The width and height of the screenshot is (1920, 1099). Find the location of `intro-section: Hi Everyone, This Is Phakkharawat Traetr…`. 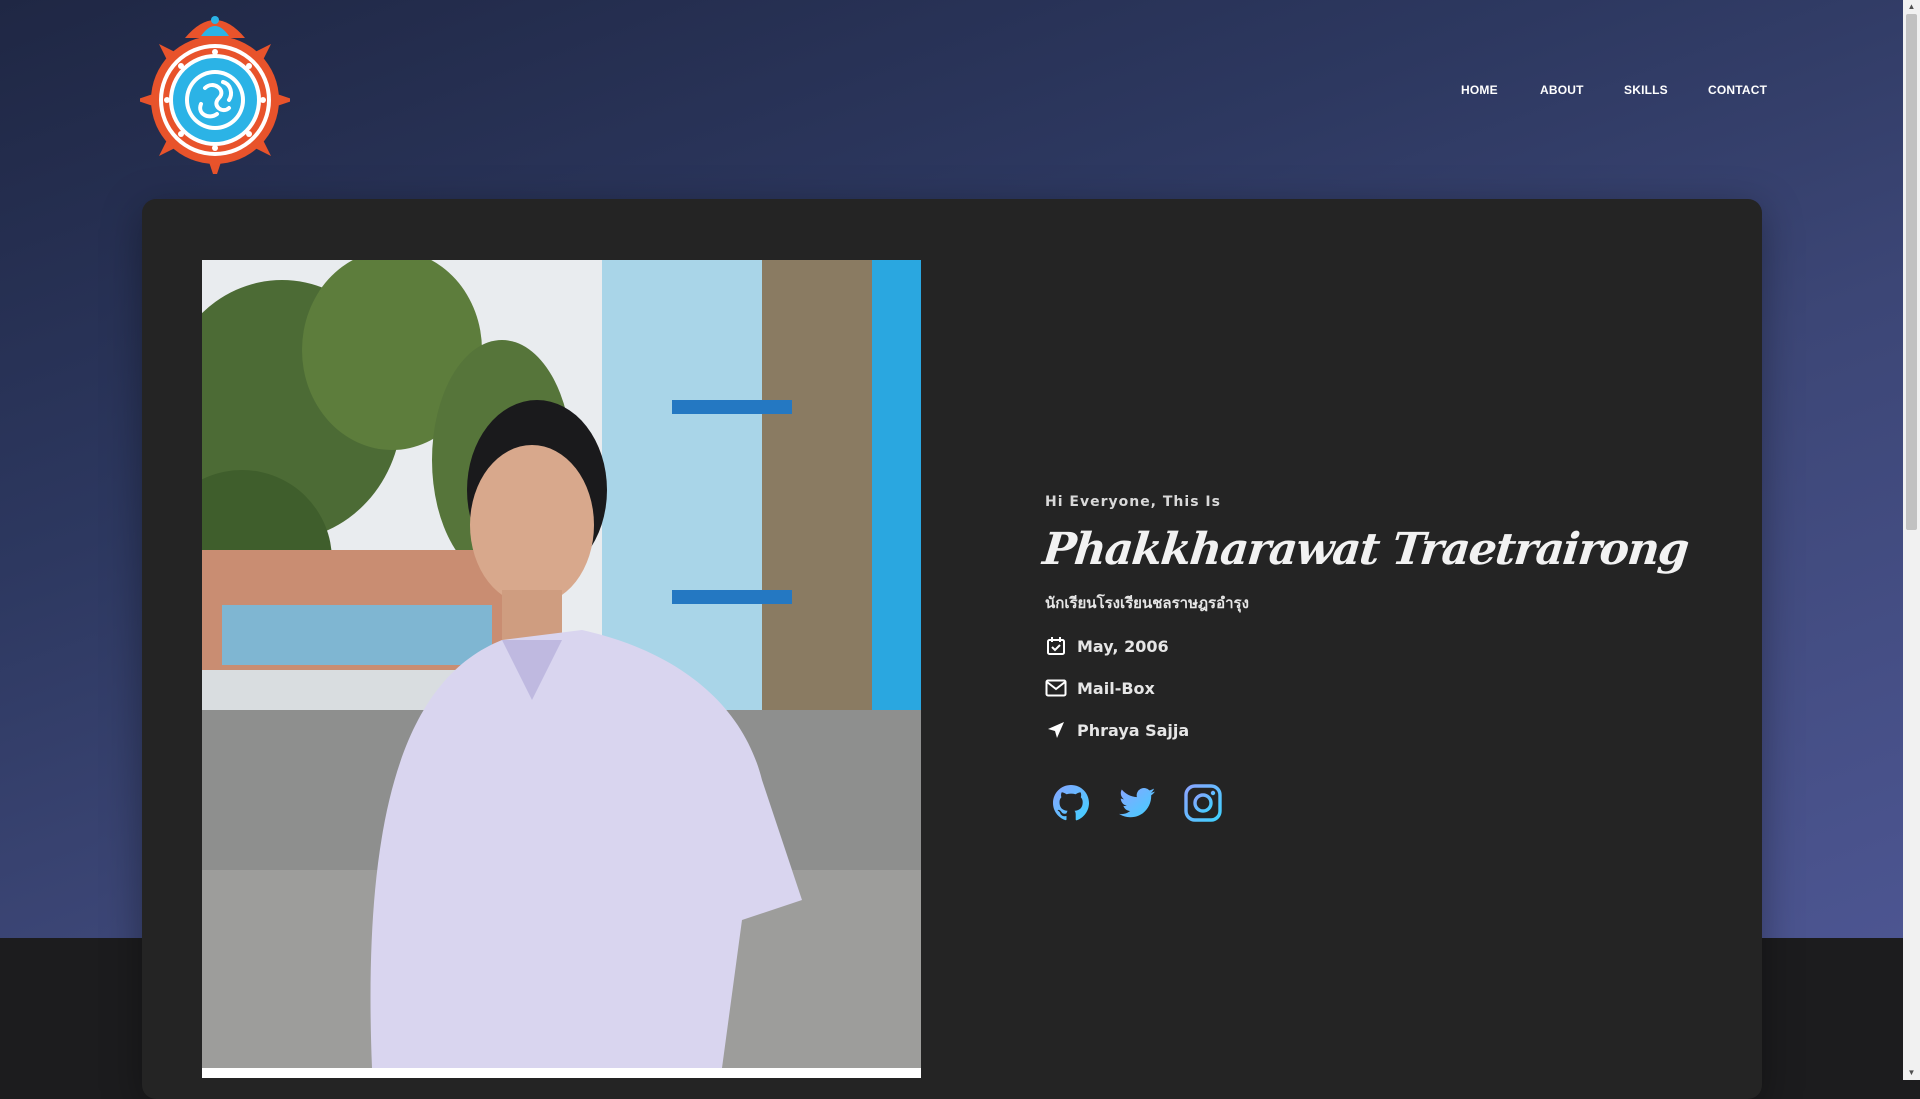

intro-section: Hi Everyone, This Is Phakkharawat Traetr… is located at coordinates (1365, 658).